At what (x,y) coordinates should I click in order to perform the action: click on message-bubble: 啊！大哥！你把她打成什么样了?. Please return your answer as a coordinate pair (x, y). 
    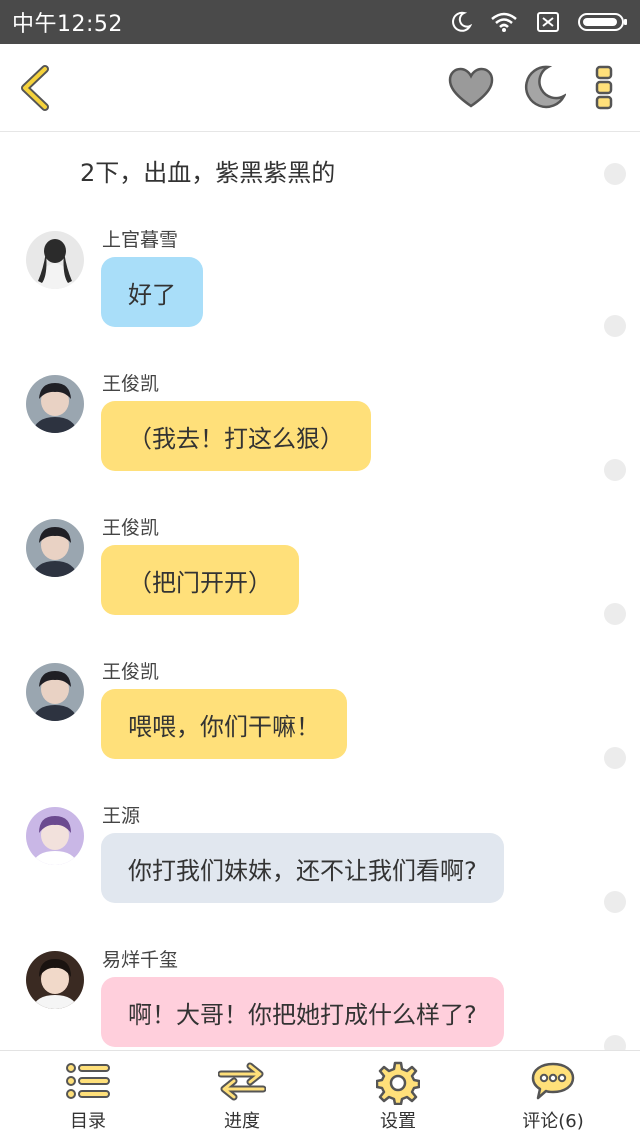
    Looking at the image, I should click on (302, 1012).